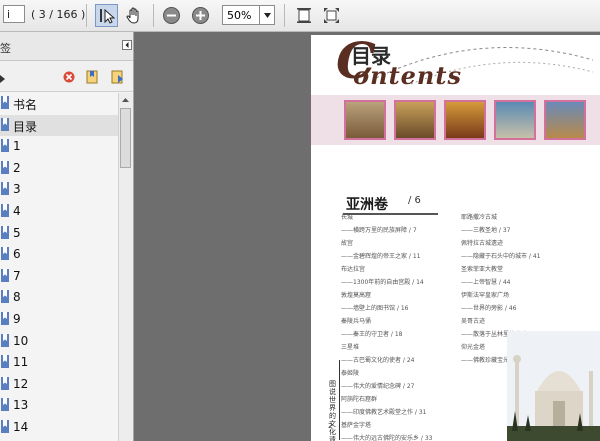 Image resolution: width=600 pixels, height=441 pixels. I want to click on vertical-book-title: 图说世界的文化遗产, so click(332, 410).